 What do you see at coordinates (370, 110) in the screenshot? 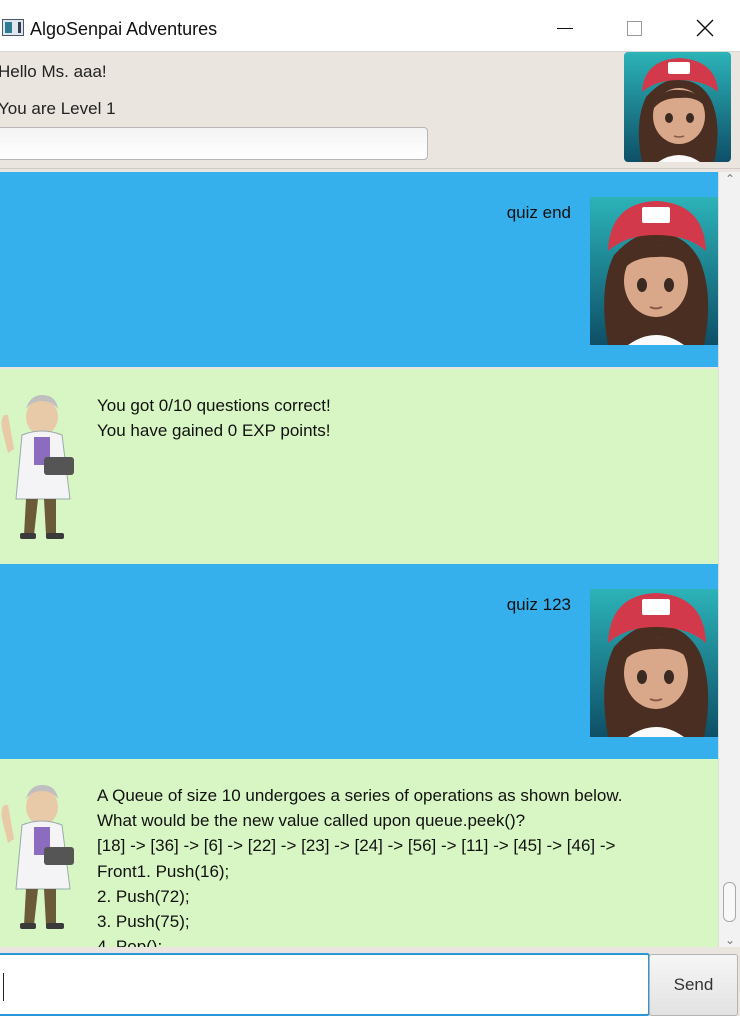
I see `header-panel: Hello Ms. aaa! You are Level 1` at bounding box center [370, 110].